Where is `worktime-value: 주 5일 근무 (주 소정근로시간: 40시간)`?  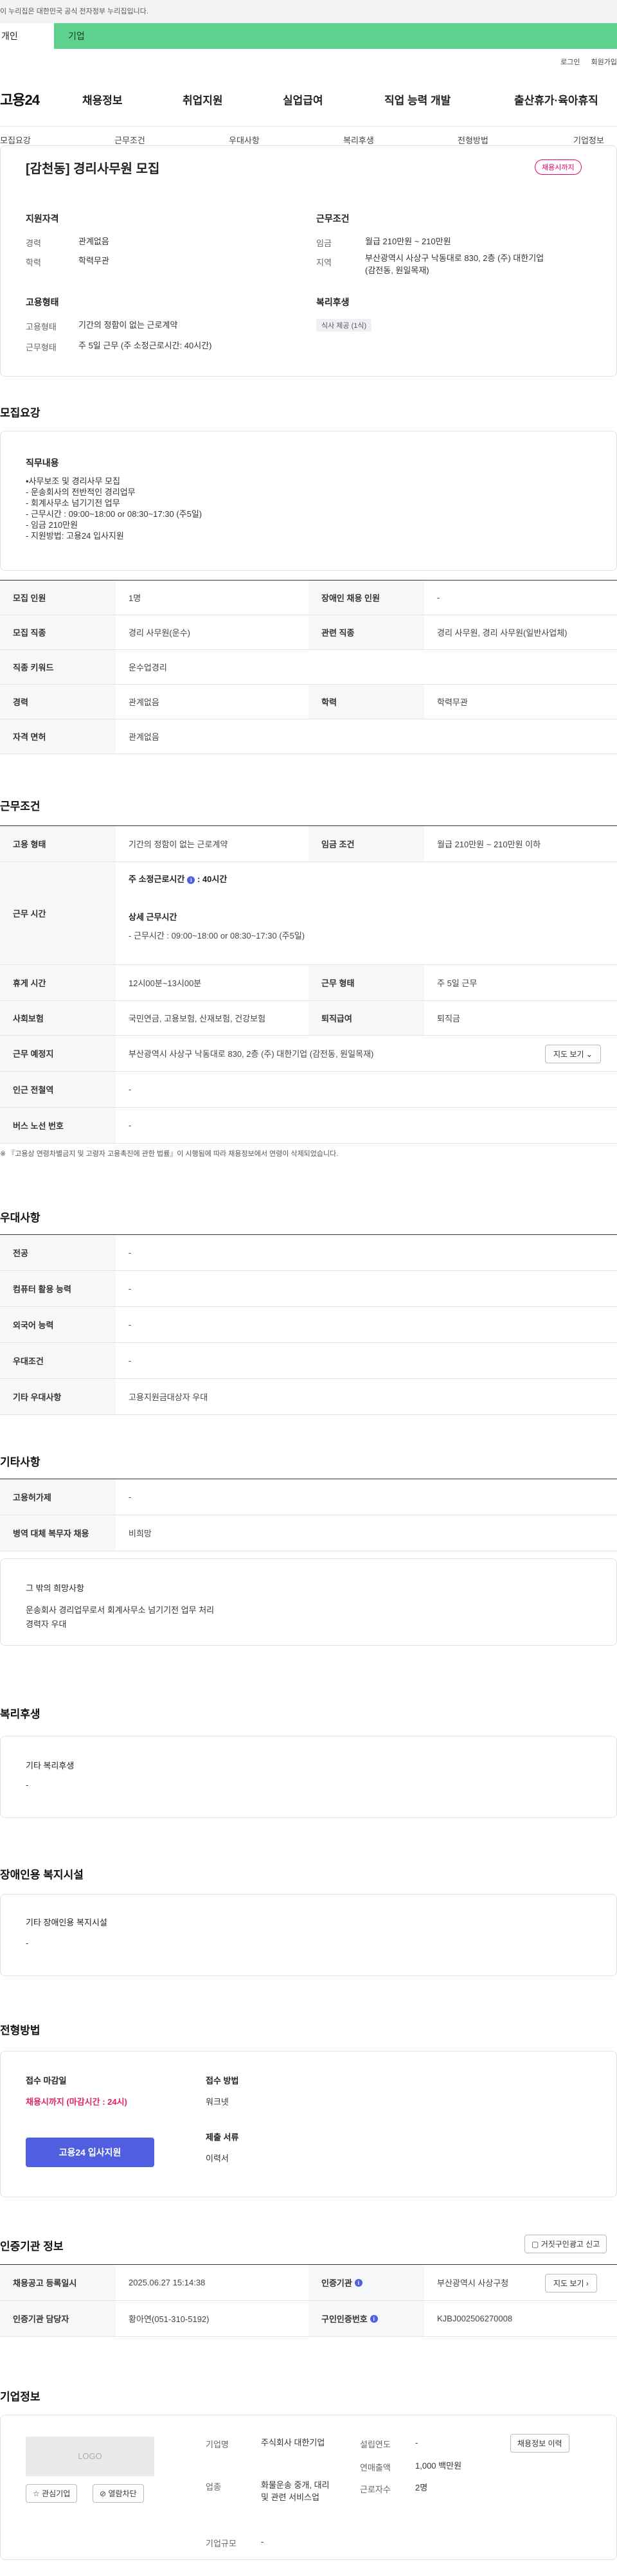 worktime-value: 주 5일 근무 (주 소정근로시간: 40시간) is located at coordinates (145, 345).